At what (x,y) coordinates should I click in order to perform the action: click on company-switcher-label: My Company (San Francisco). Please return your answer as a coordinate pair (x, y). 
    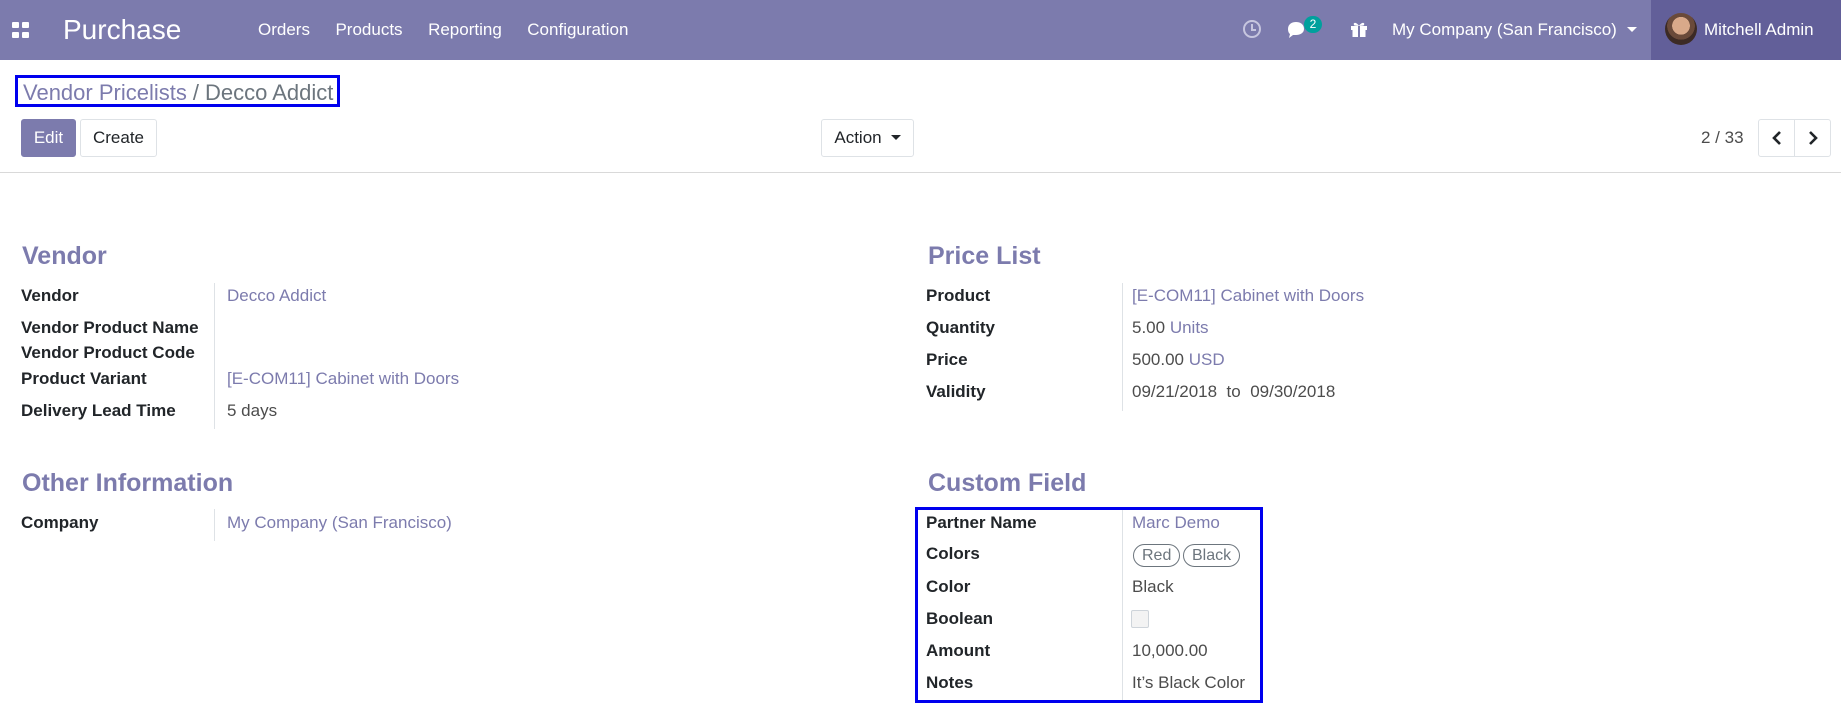
    Looking at the image, I should click on (1504, 29).